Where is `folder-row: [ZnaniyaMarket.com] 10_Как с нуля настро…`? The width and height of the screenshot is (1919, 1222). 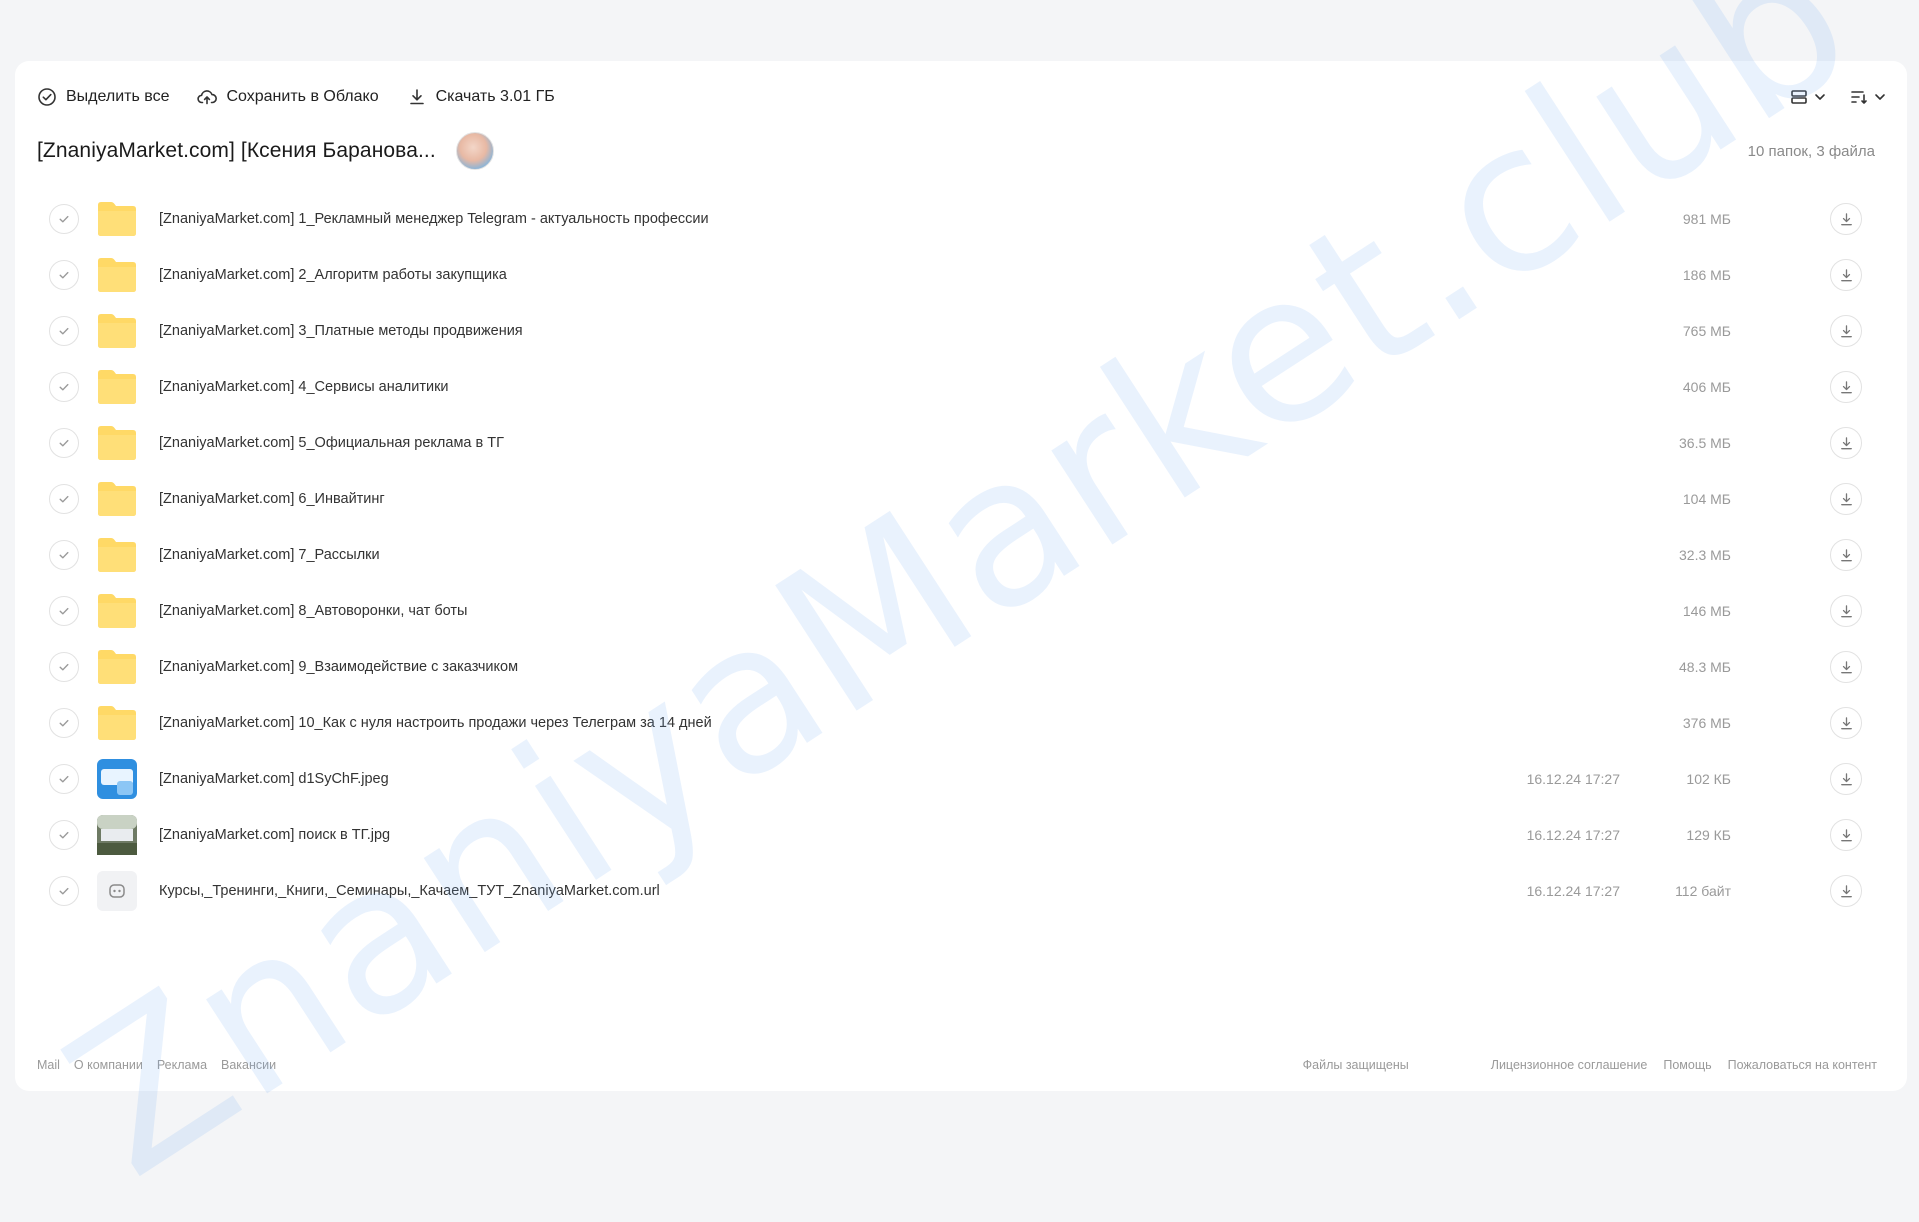
folder-row: [ZnaniyaMarket.com] 10_Как с нуля настро… is located at coordinates (961, 723).